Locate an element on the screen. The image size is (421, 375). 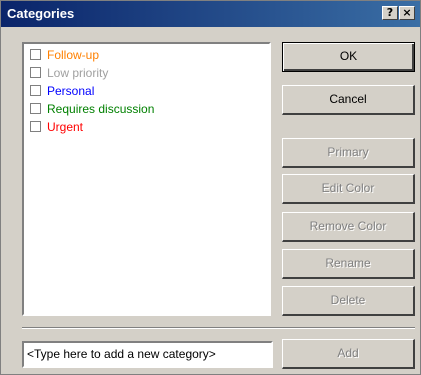
add-button: Add is located at coordinates (348, 354).